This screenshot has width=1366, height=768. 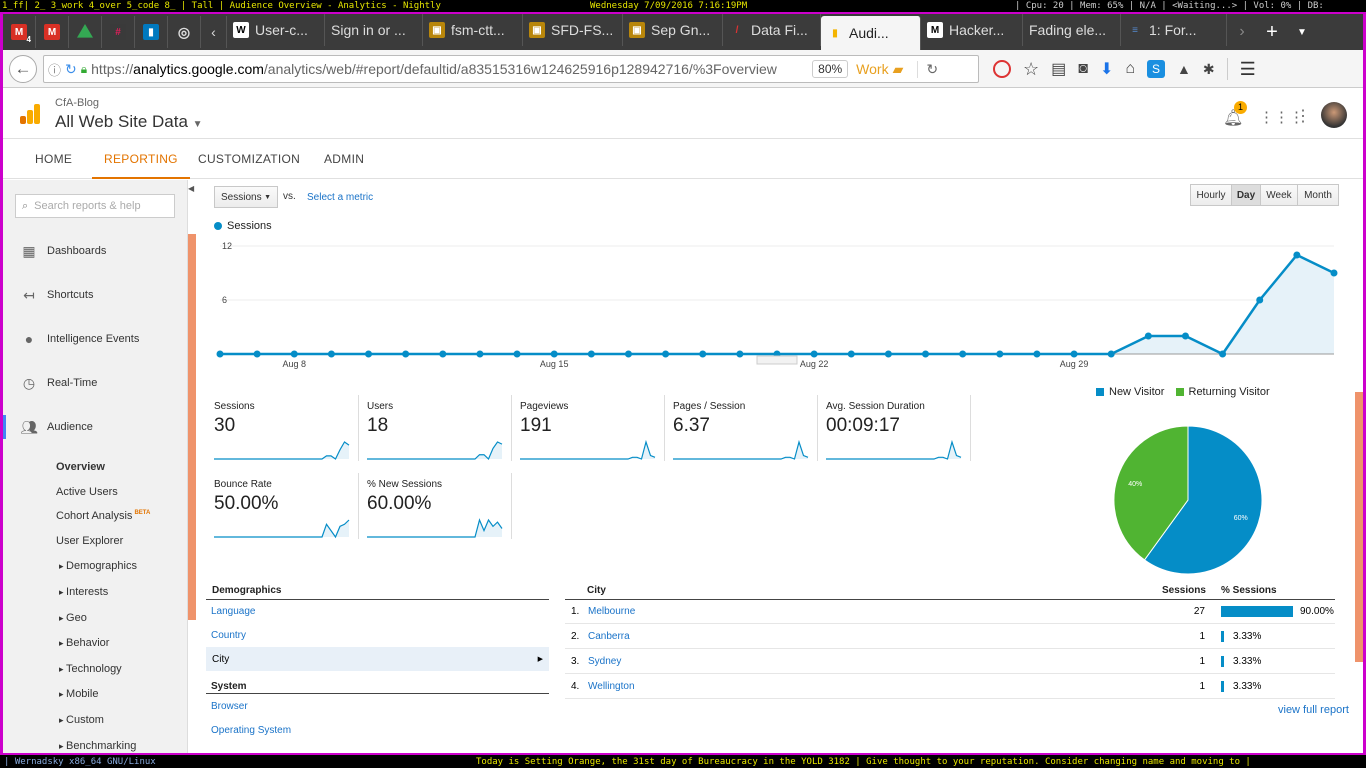 I want to click on hat-icon: ▲, so click(x=1184, y=69).